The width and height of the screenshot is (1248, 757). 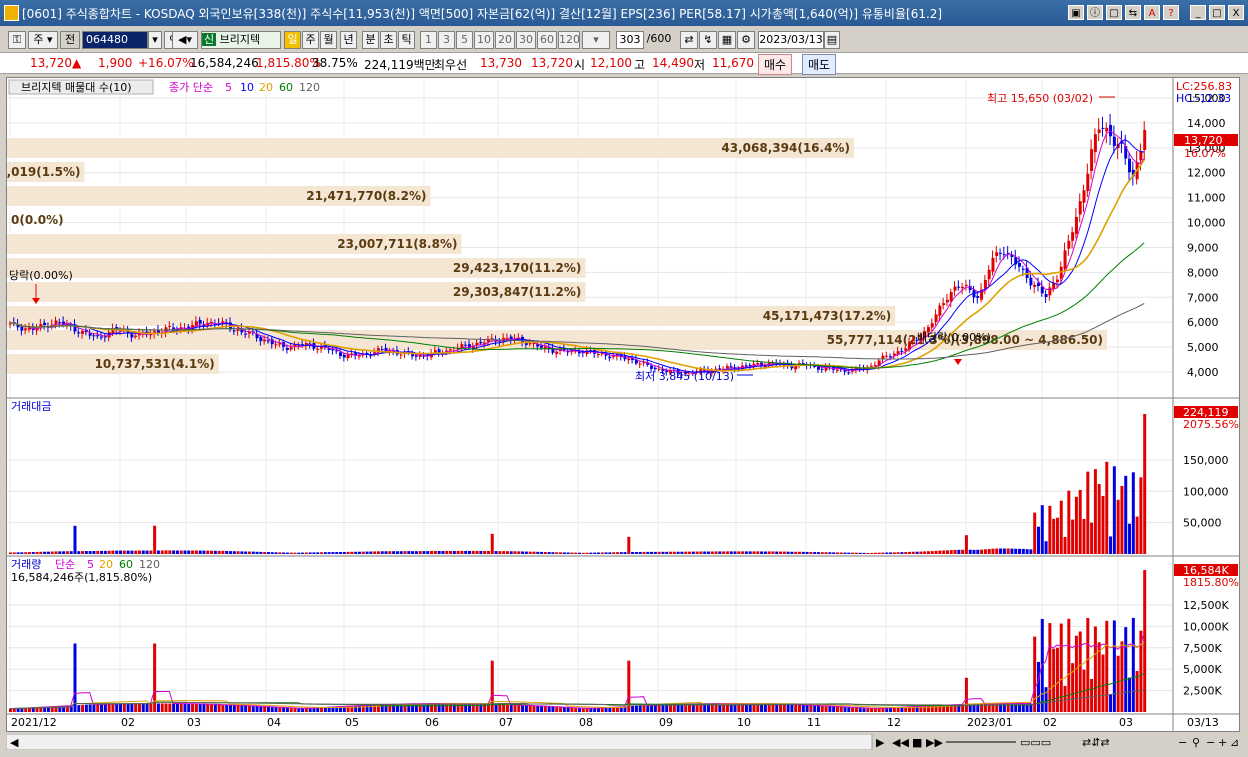 I want to click on period-week: 주, so click(x=310, y=40).